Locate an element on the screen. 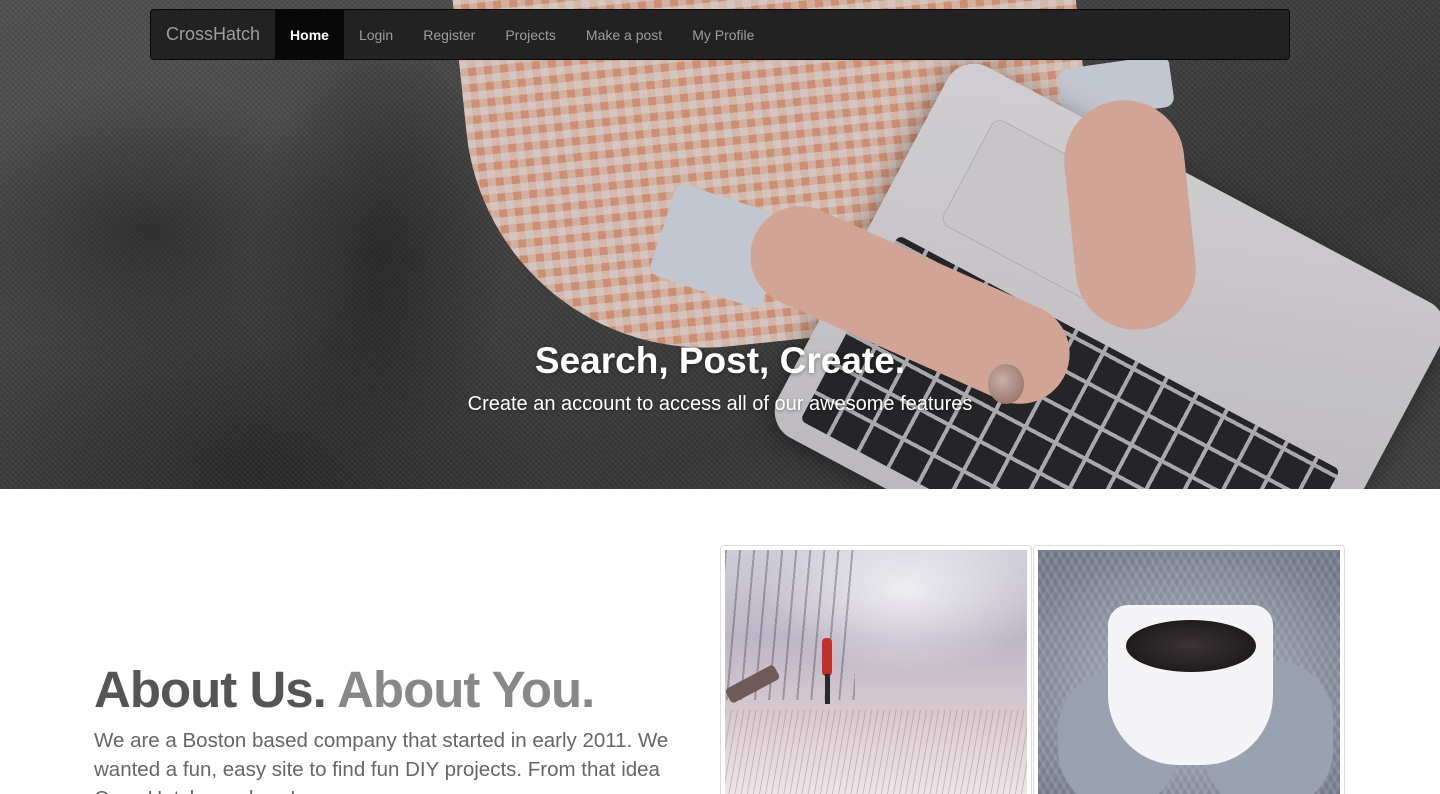 The width and height of the screenshot is (1440, 794). about-heading: About Us. About You. is located at coordinates (344, 689).